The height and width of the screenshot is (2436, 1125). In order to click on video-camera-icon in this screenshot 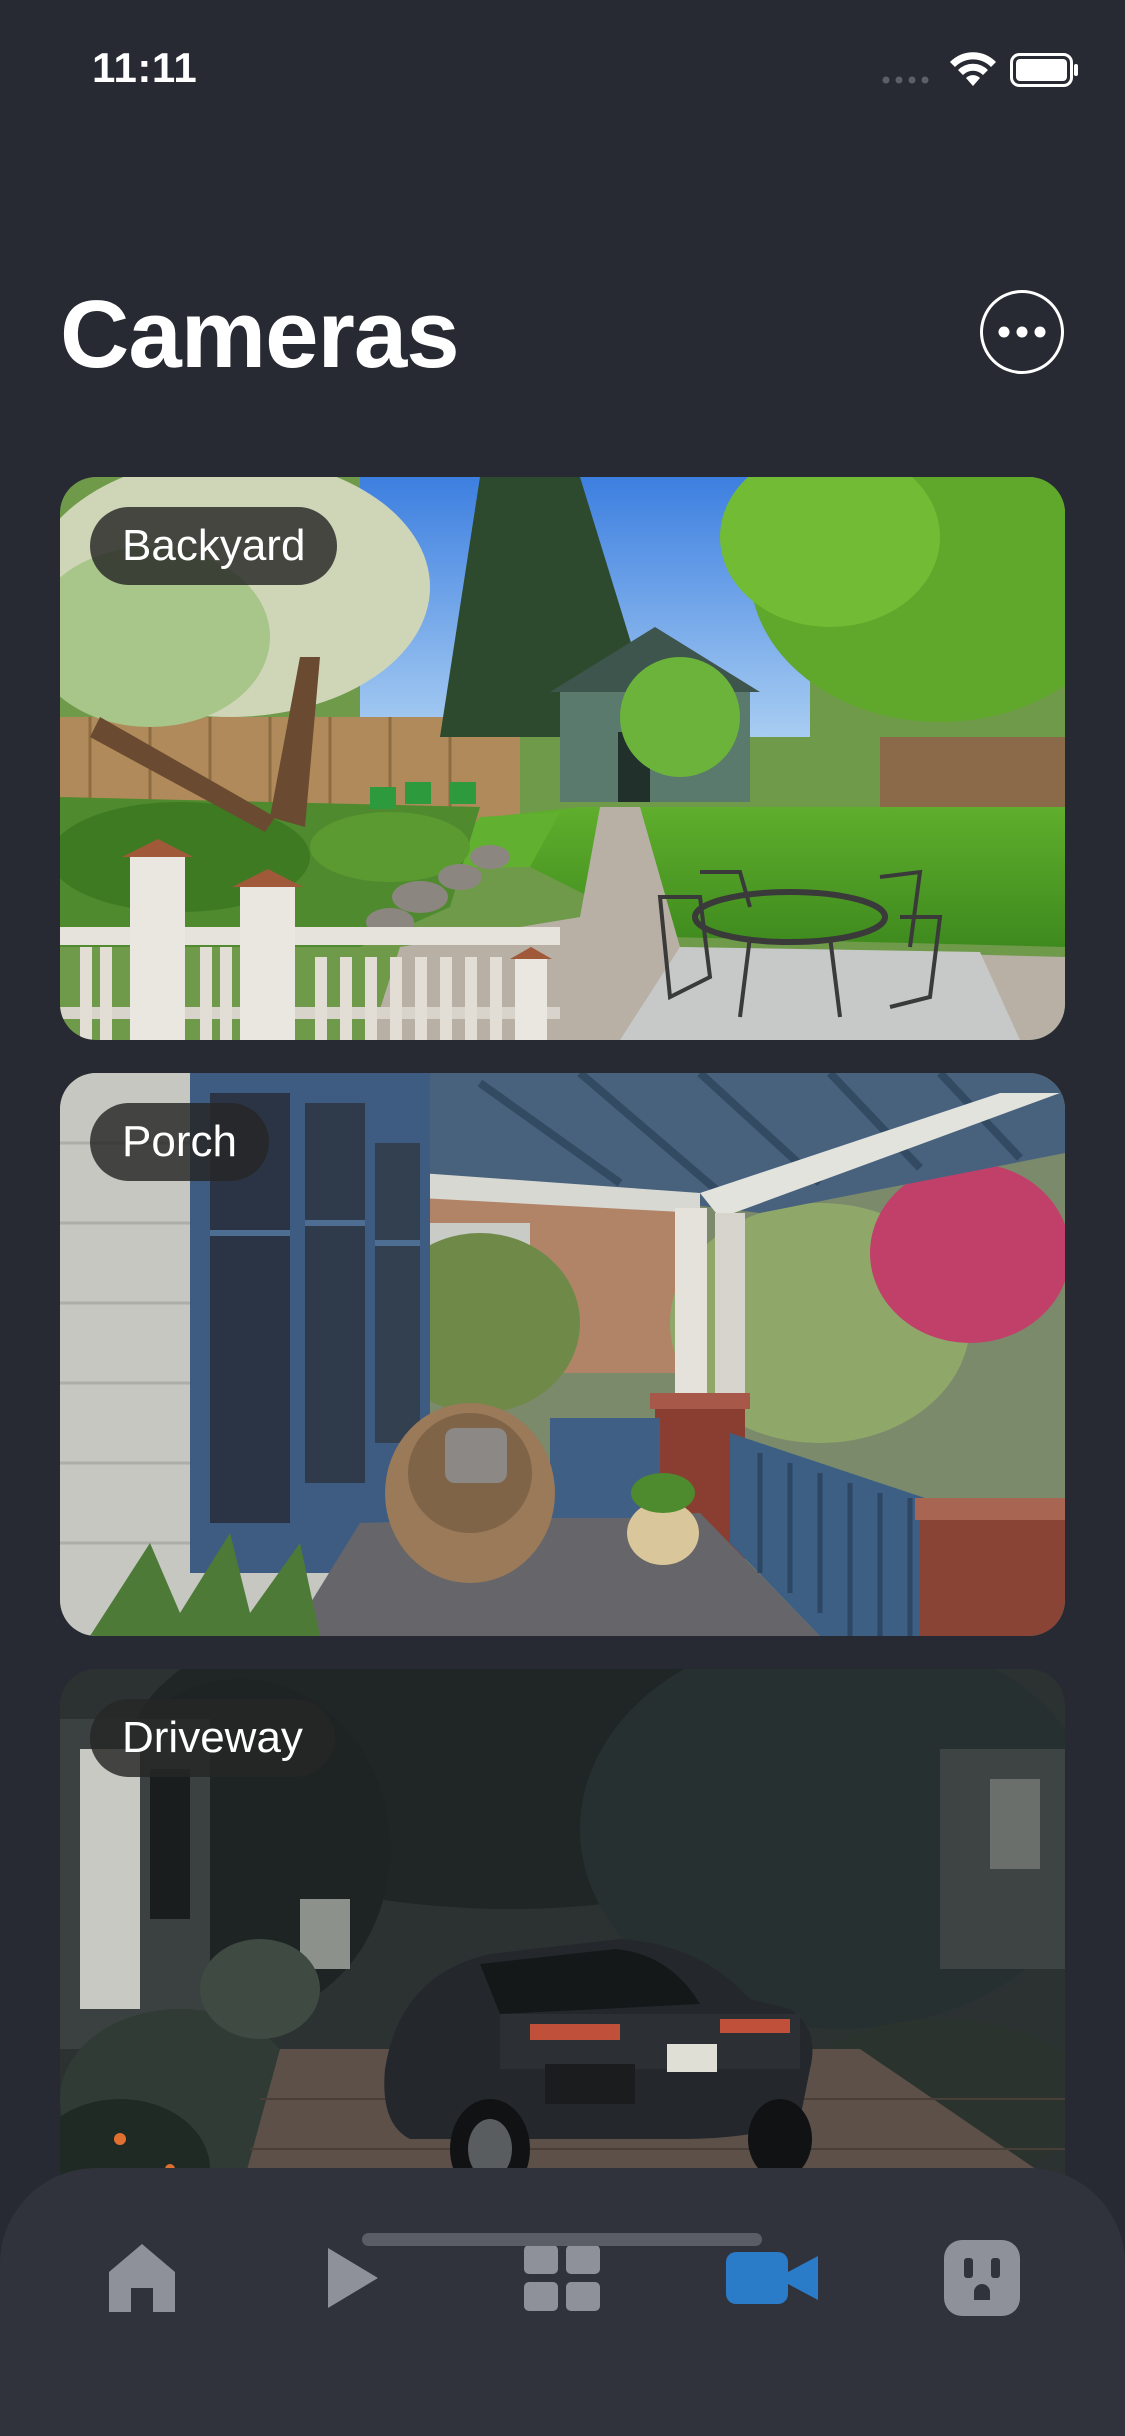, I will do `click(772, 2278)`.